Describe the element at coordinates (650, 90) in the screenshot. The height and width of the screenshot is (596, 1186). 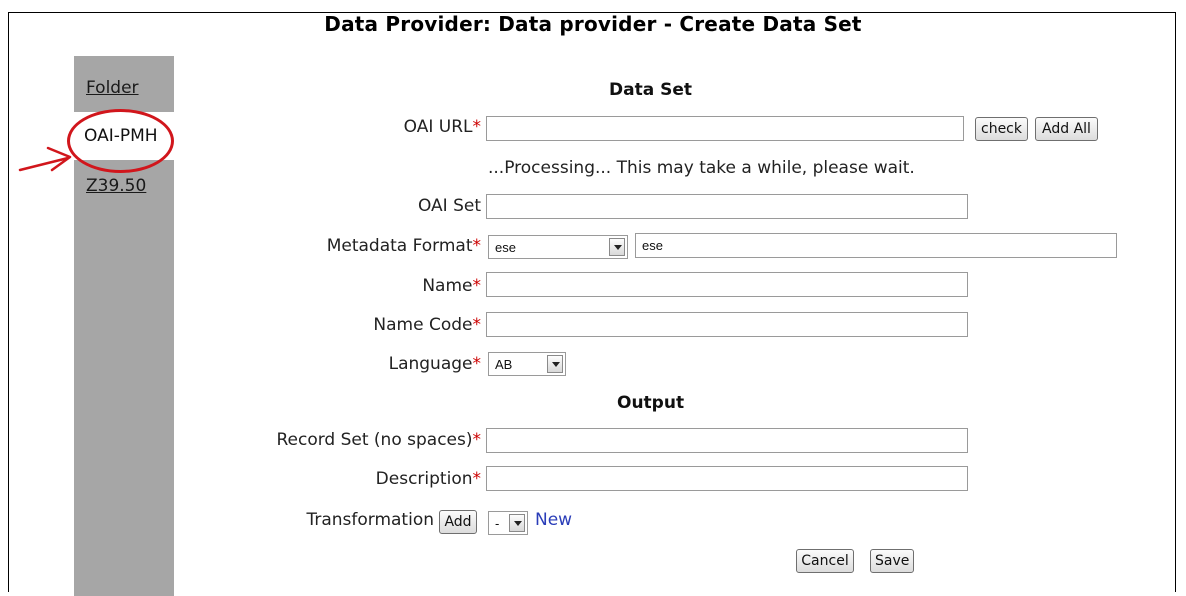
I see `section-heading-data-set: Data Set` at that location.